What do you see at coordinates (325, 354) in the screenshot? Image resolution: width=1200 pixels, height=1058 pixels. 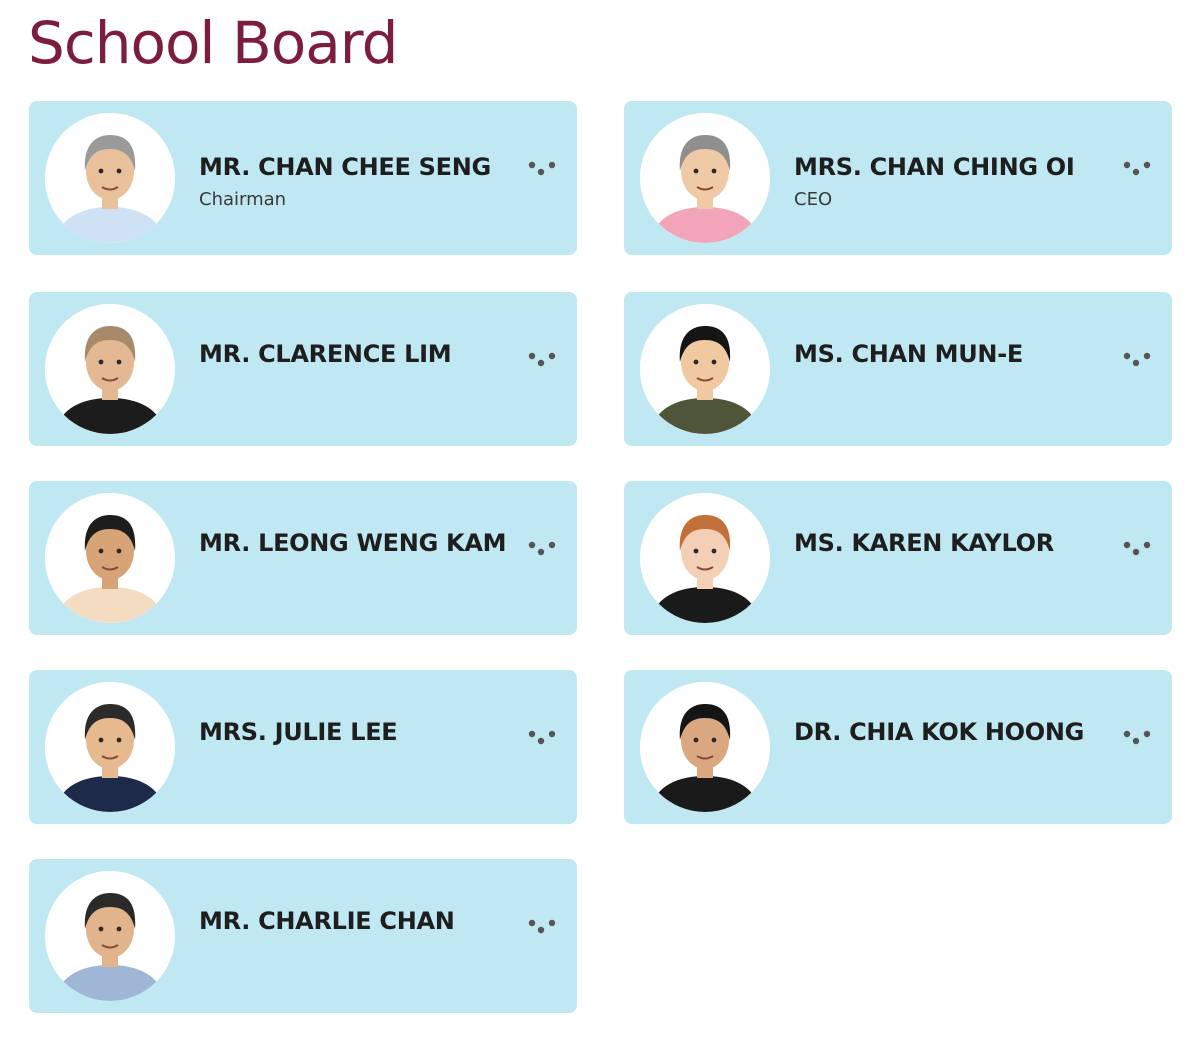 I see `member-name: MR. CLARENCE LIM` at bounding box center [325, 354].